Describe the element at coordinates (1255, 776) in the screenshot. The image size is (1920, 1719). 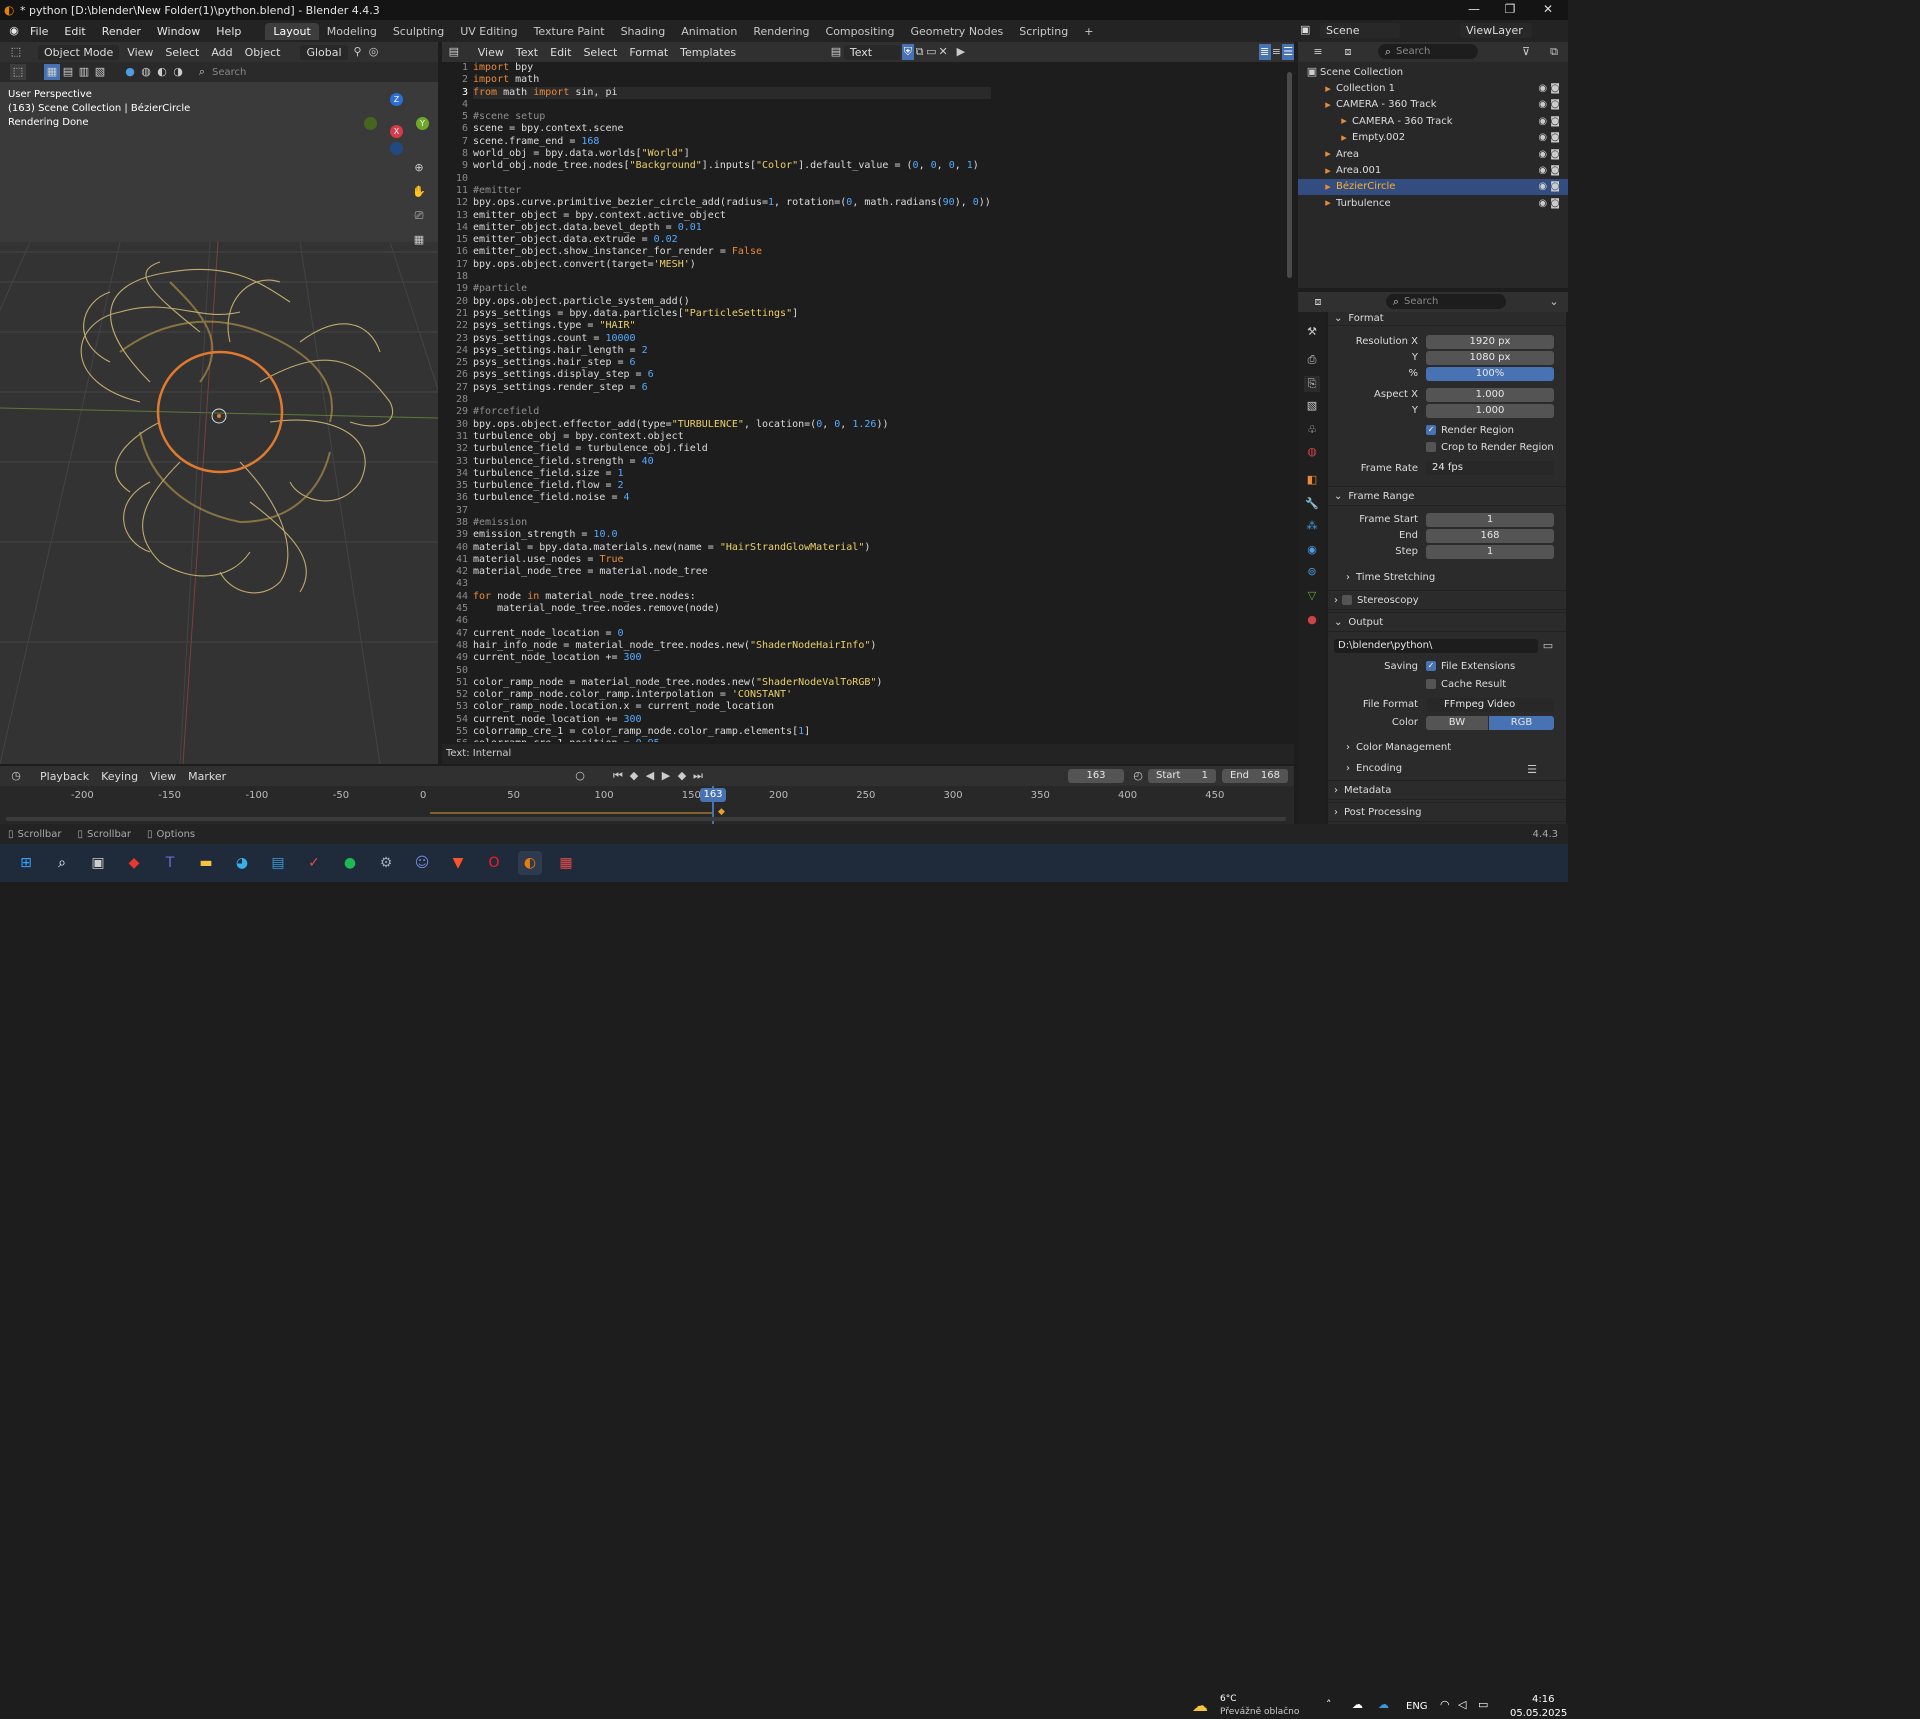
I see `timeline-end-field: End 168` at that location.